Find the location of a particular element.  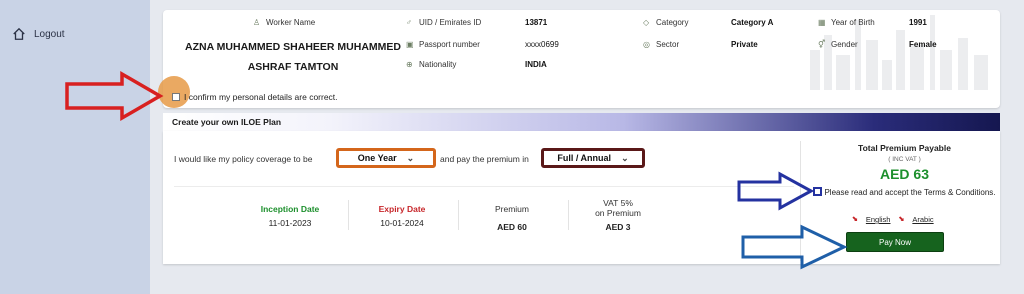

person-icon: ♙ is located at coordinates (257, 22).